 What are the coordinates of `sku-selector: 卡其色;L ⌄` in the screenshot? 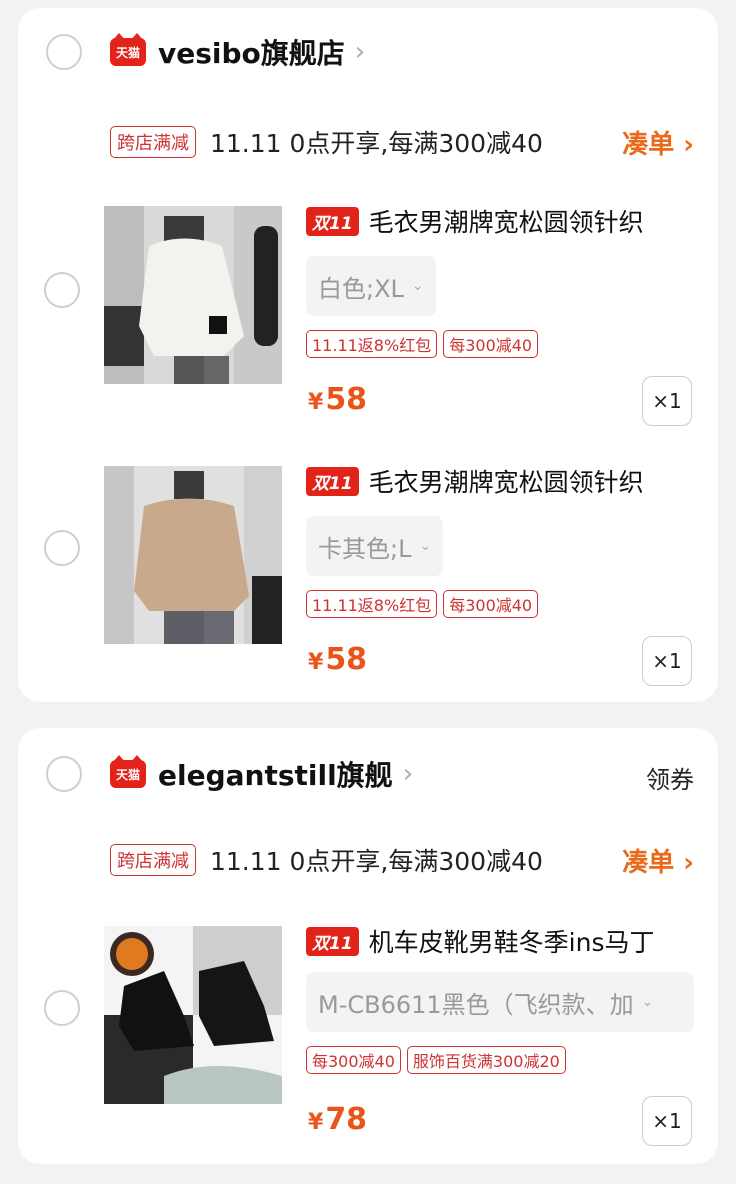 It's located at (375, 546).